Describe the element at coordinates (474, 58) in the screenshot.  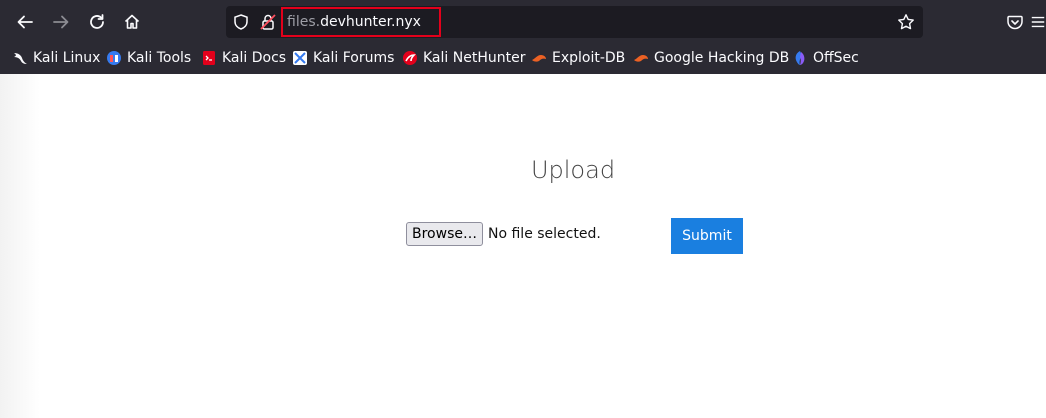
I see `bookmark-label: Kali NetHunter` at that location.